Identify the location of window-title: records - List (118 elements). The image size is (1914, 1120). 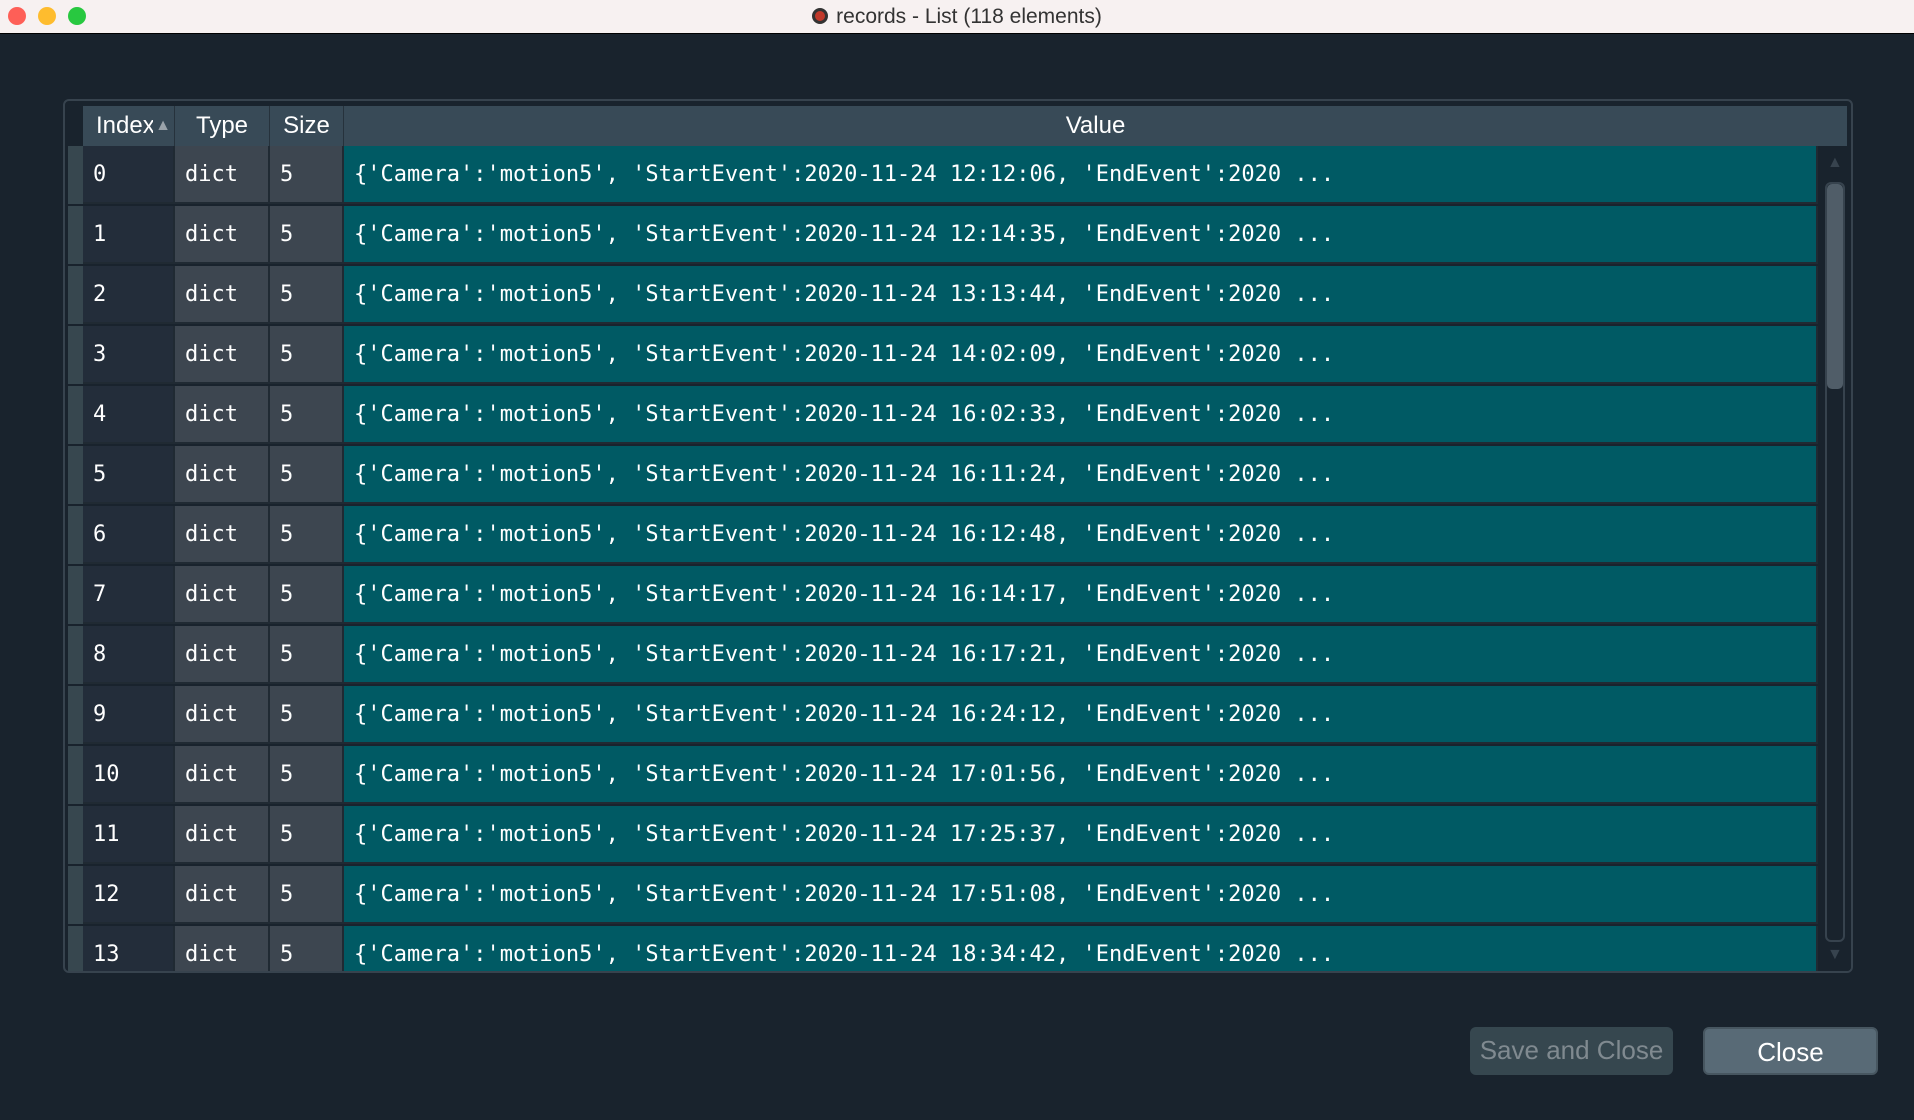
(957, 17).